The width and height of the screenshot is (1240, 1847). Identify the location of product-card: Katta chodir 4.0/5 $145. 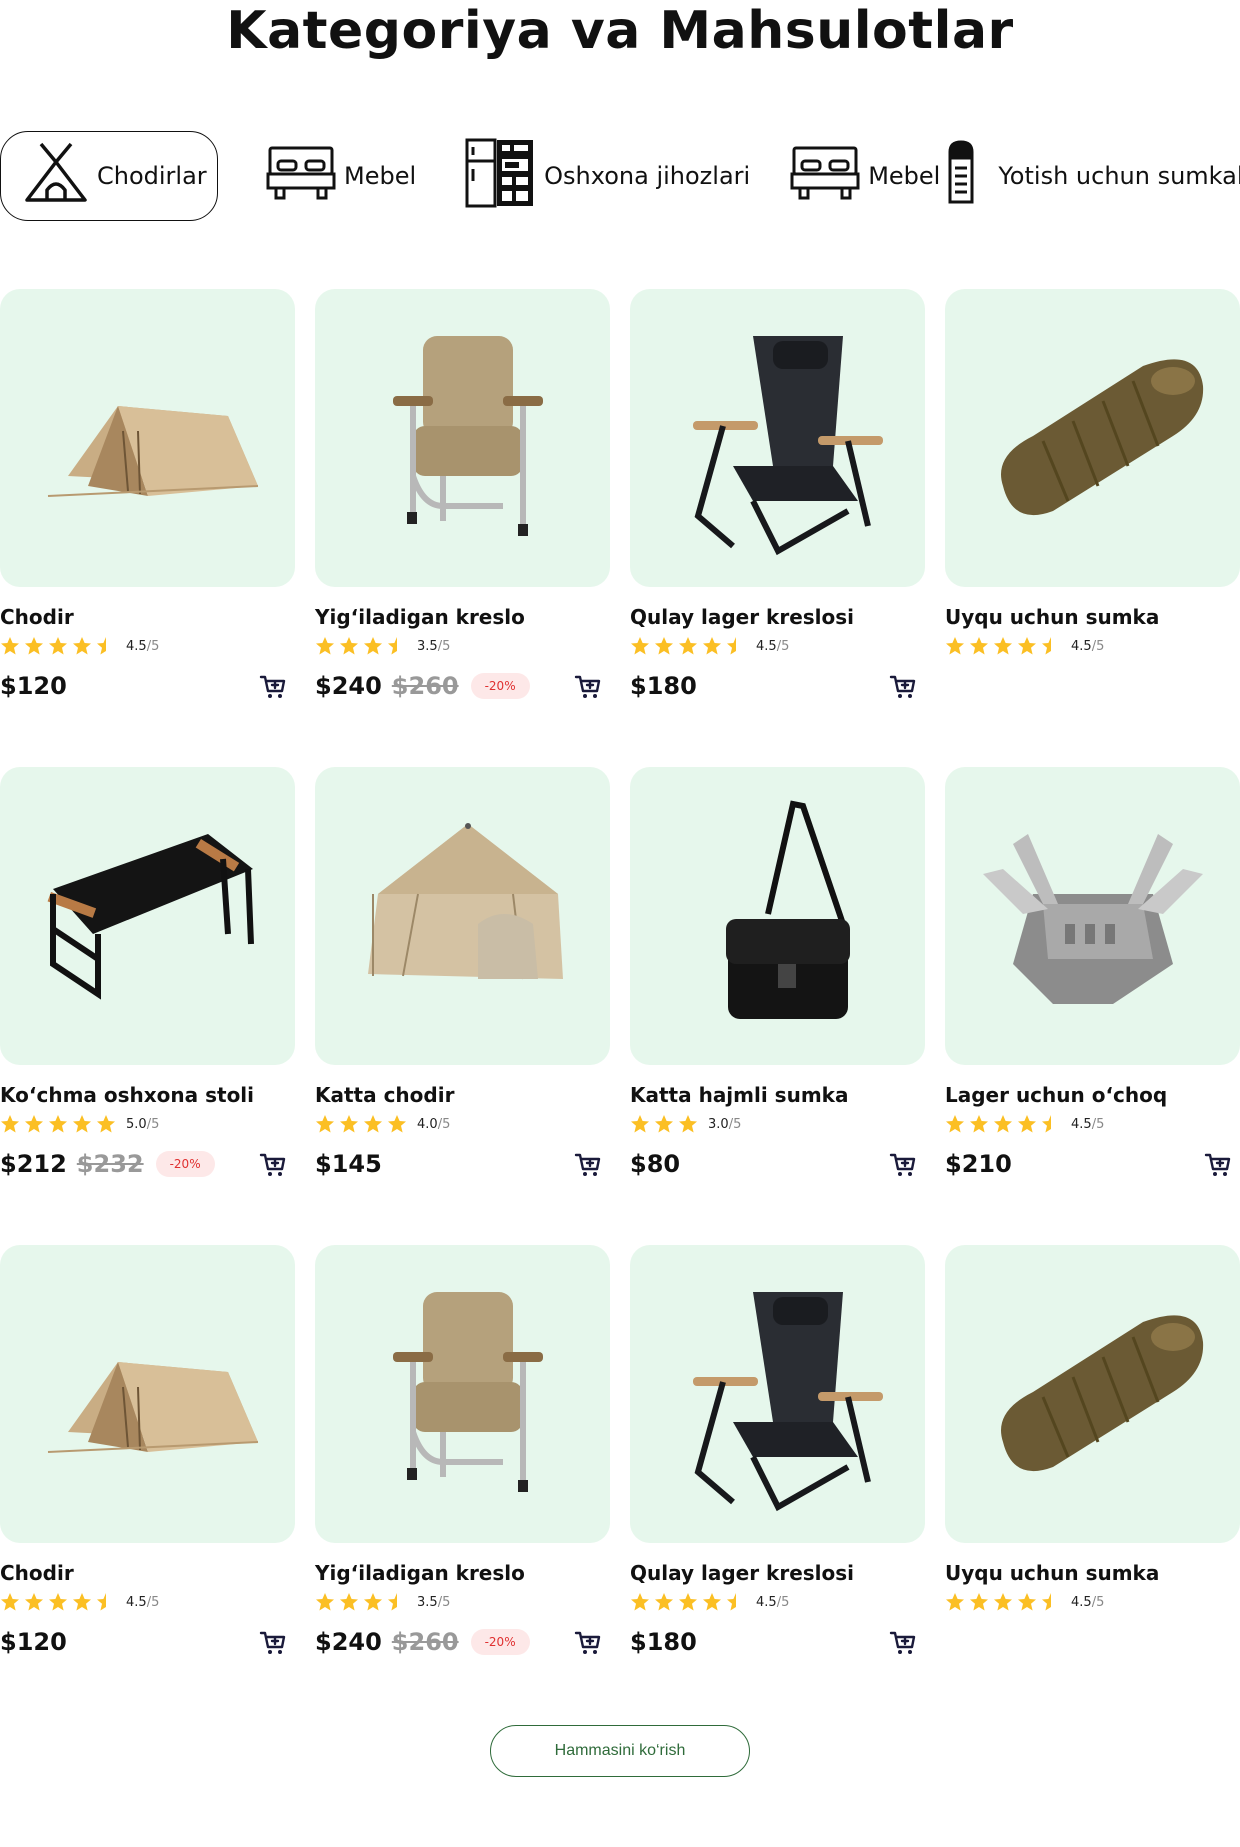
(462, 973).